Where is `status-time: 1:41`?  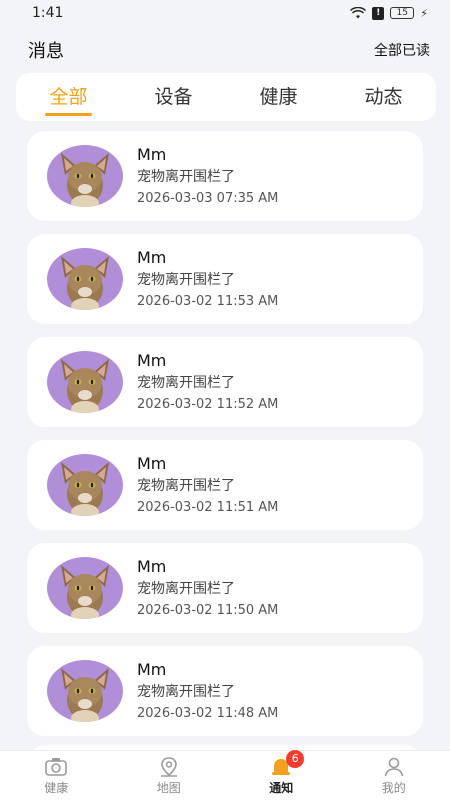 status-time: 1:41 is located at coordinates (48, 13).